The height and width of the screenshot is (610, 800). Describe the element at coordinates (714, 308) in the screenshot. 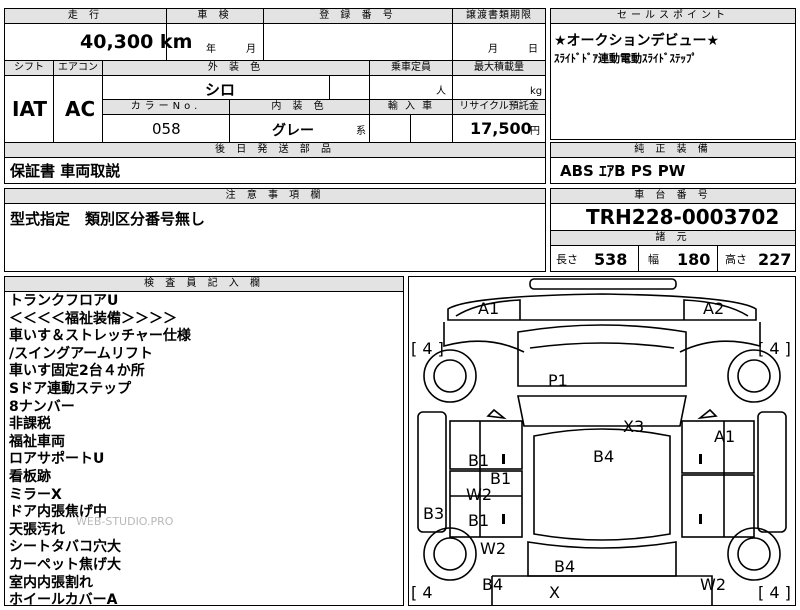

I see `damage-mark: A2` at that location.